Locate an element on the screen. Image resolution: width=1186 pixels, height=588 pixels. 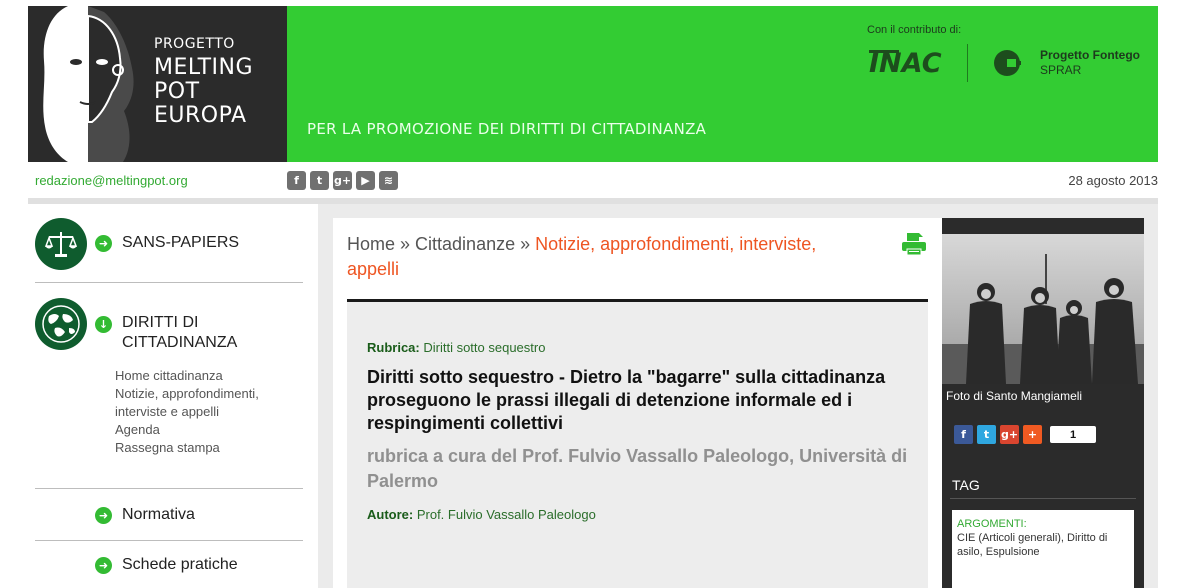
autore-line: Autore: Prof. Fulvio Vassallo Paleologo is located at coordinates (481, 514).